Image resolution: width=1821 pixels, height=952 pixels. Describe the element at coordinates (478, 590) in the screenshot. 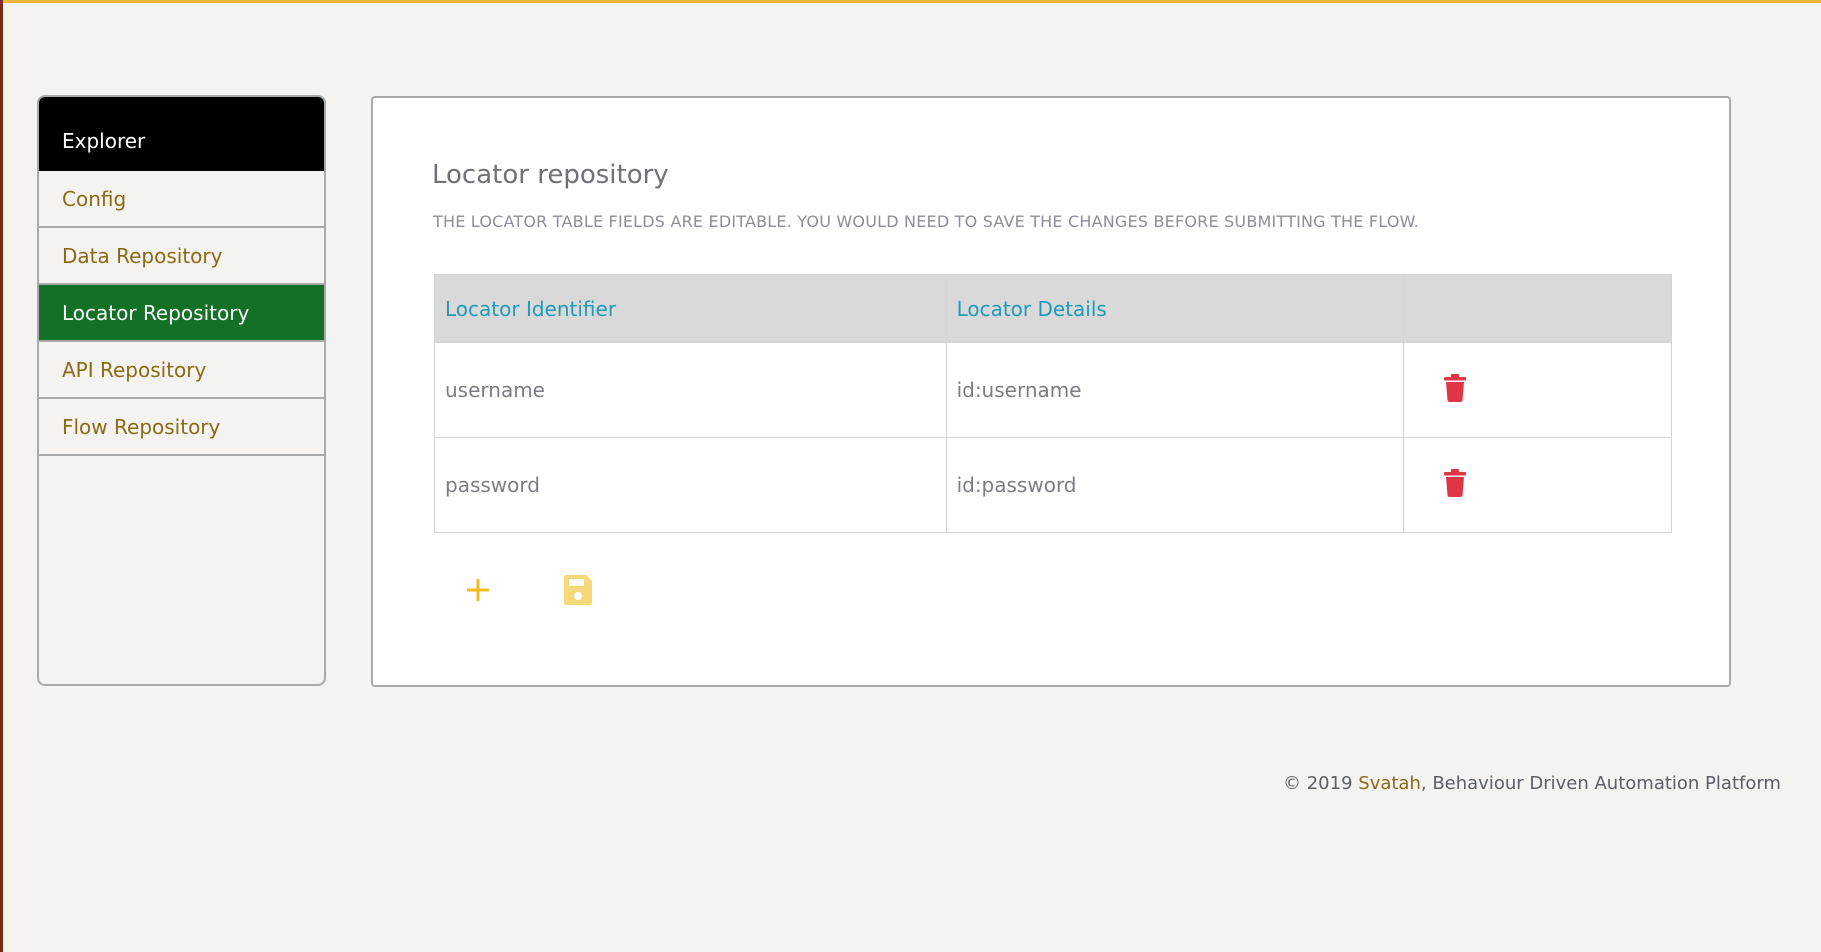

I see `plus-icon` at that location.